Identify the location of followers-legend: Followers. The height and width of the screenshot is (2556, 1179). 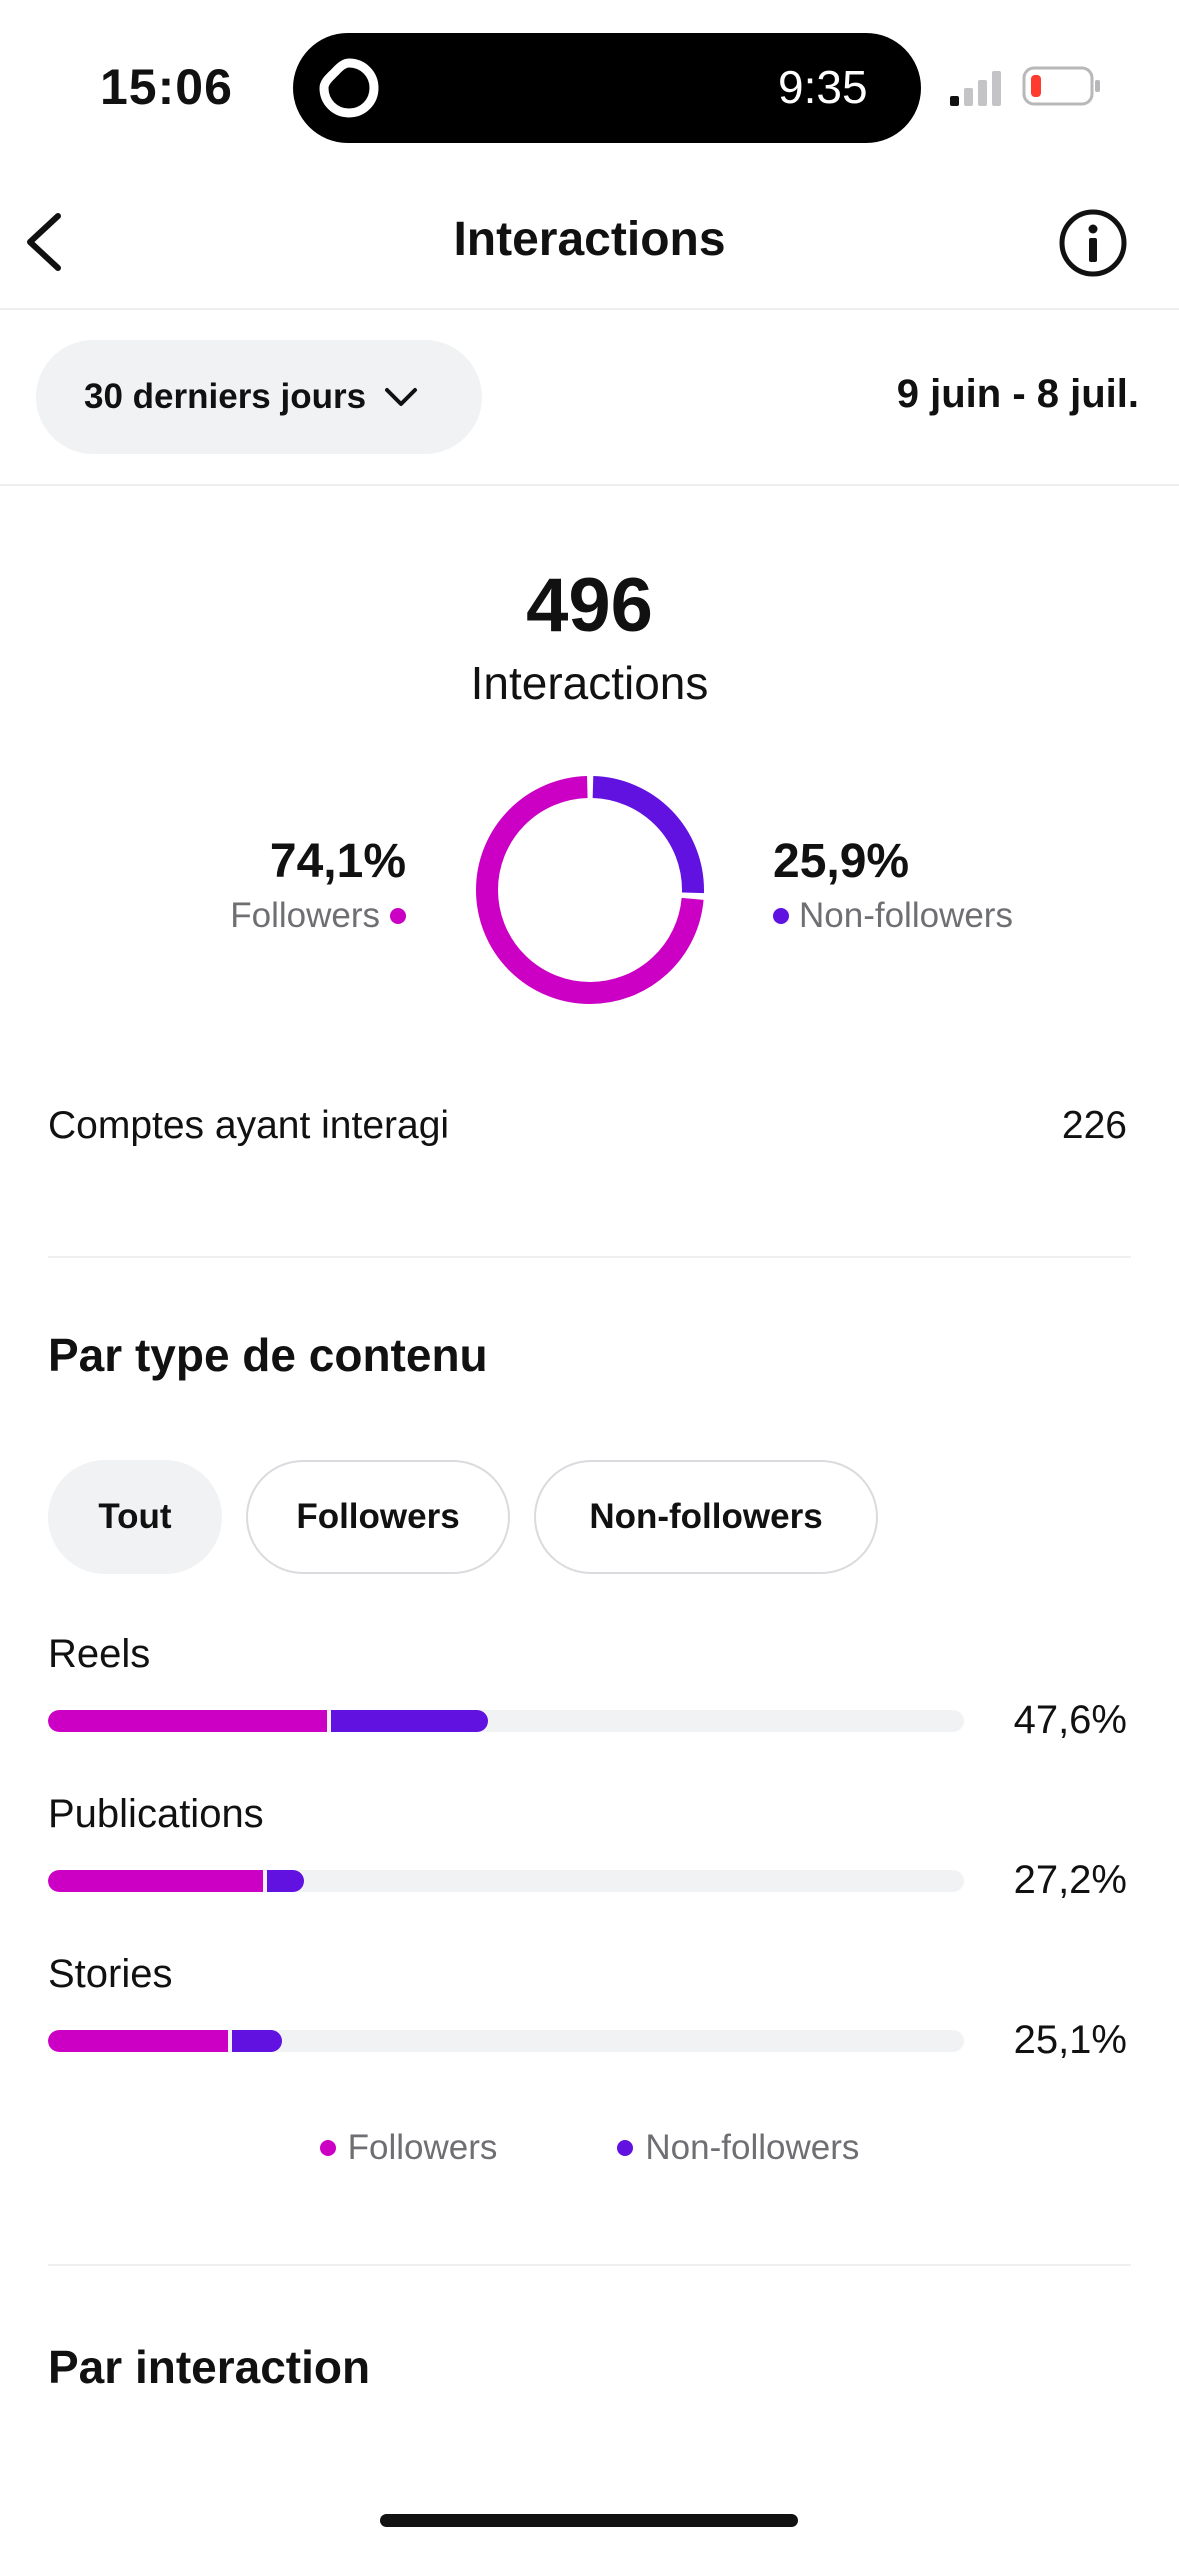
(318, 916).